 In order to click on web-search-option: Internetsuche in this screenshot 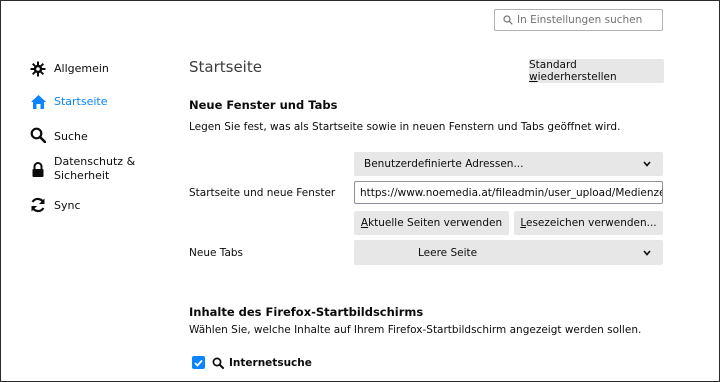, I will do `click(252, 362)`.